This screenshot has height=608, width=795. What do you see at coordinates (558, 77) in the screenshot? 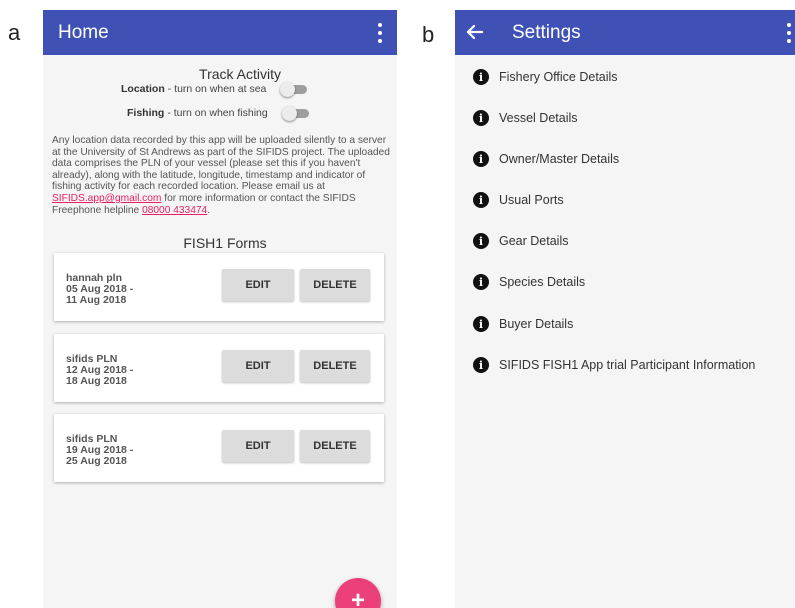
I see `settings-item-label: Fishery Office Details` at bounding box center [558, 77].